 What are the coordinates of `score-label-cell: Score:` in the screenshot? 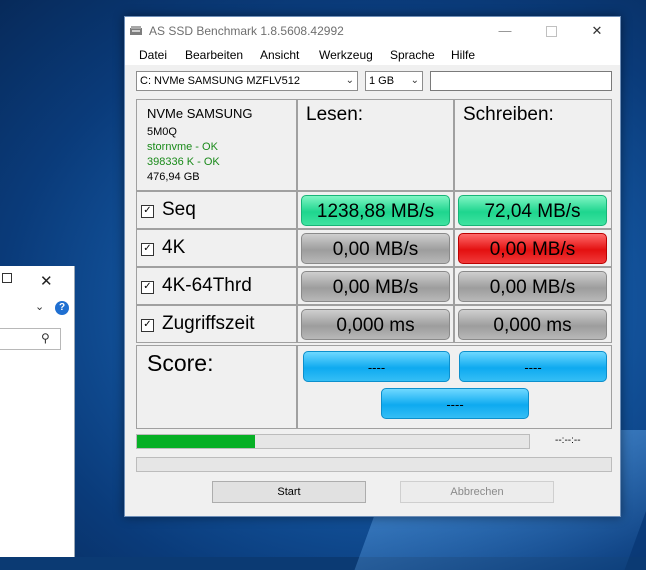 It's located at (216, 387).